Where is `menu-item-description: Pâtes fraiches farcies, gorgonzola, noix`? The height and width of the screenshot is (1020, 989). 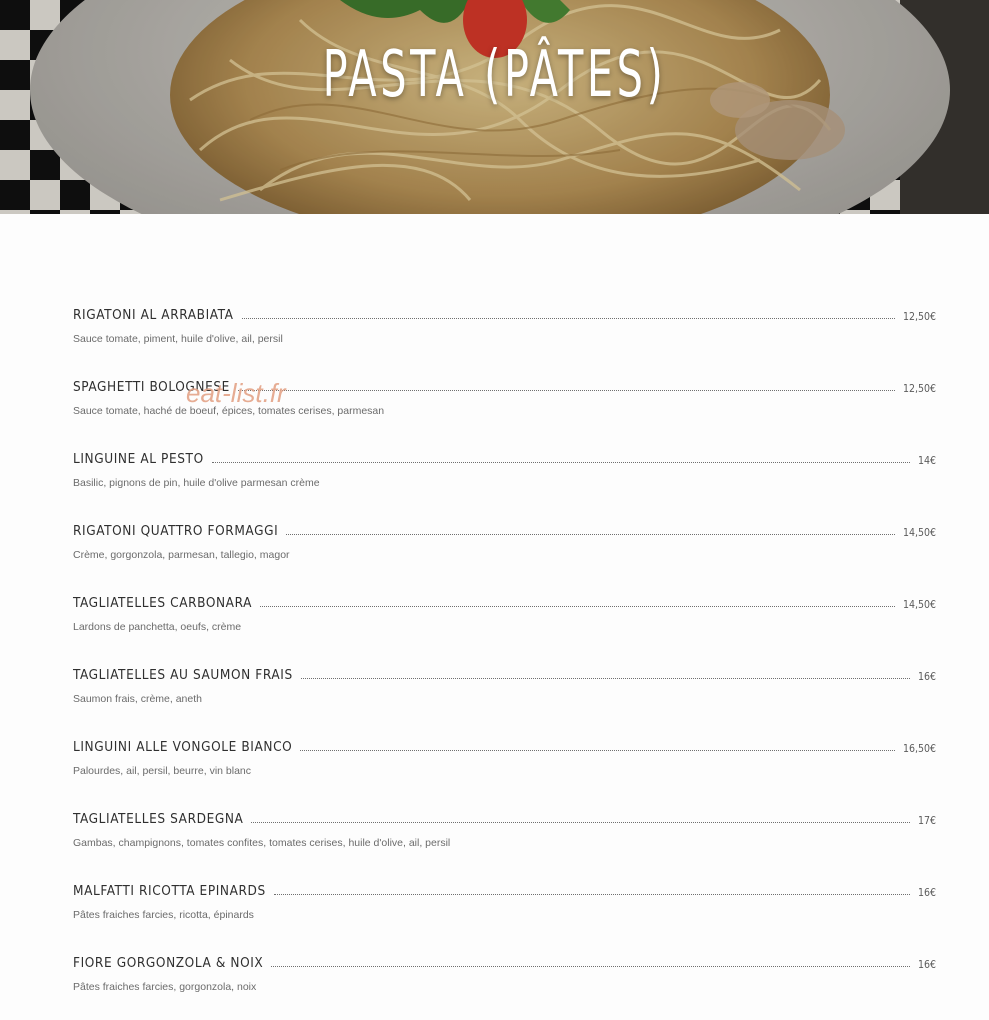 menu-item-description: Pâtes fraiches farcies, gorgonzola, noix is located at coordinates (165, 987).